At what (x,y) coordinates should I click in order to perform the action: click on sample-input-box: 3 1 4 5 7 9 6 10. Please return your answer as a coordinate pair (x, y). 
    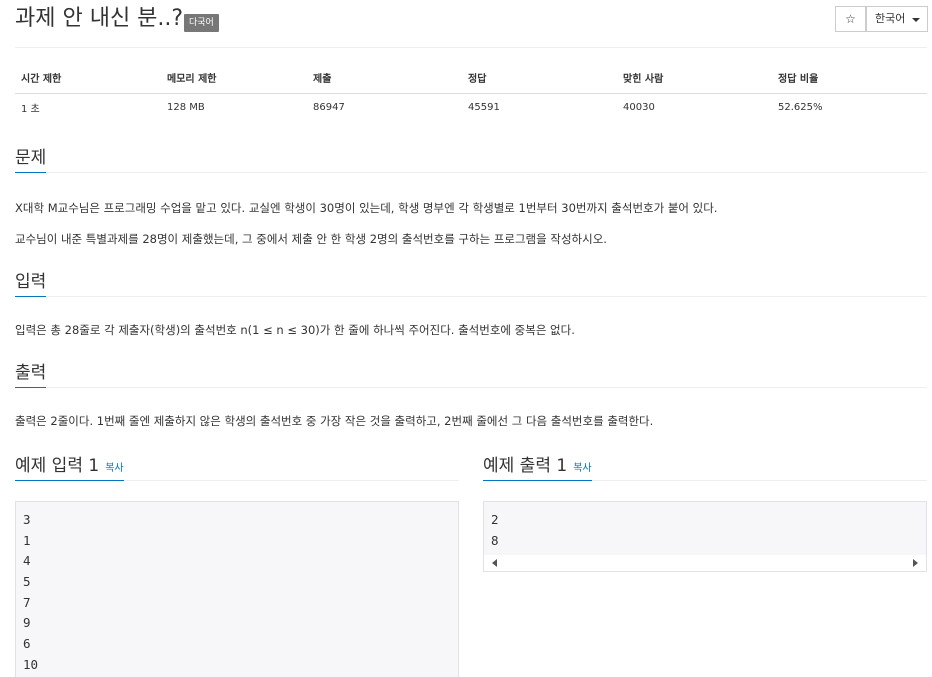
    Looking at the image, I should click on (237, 589).